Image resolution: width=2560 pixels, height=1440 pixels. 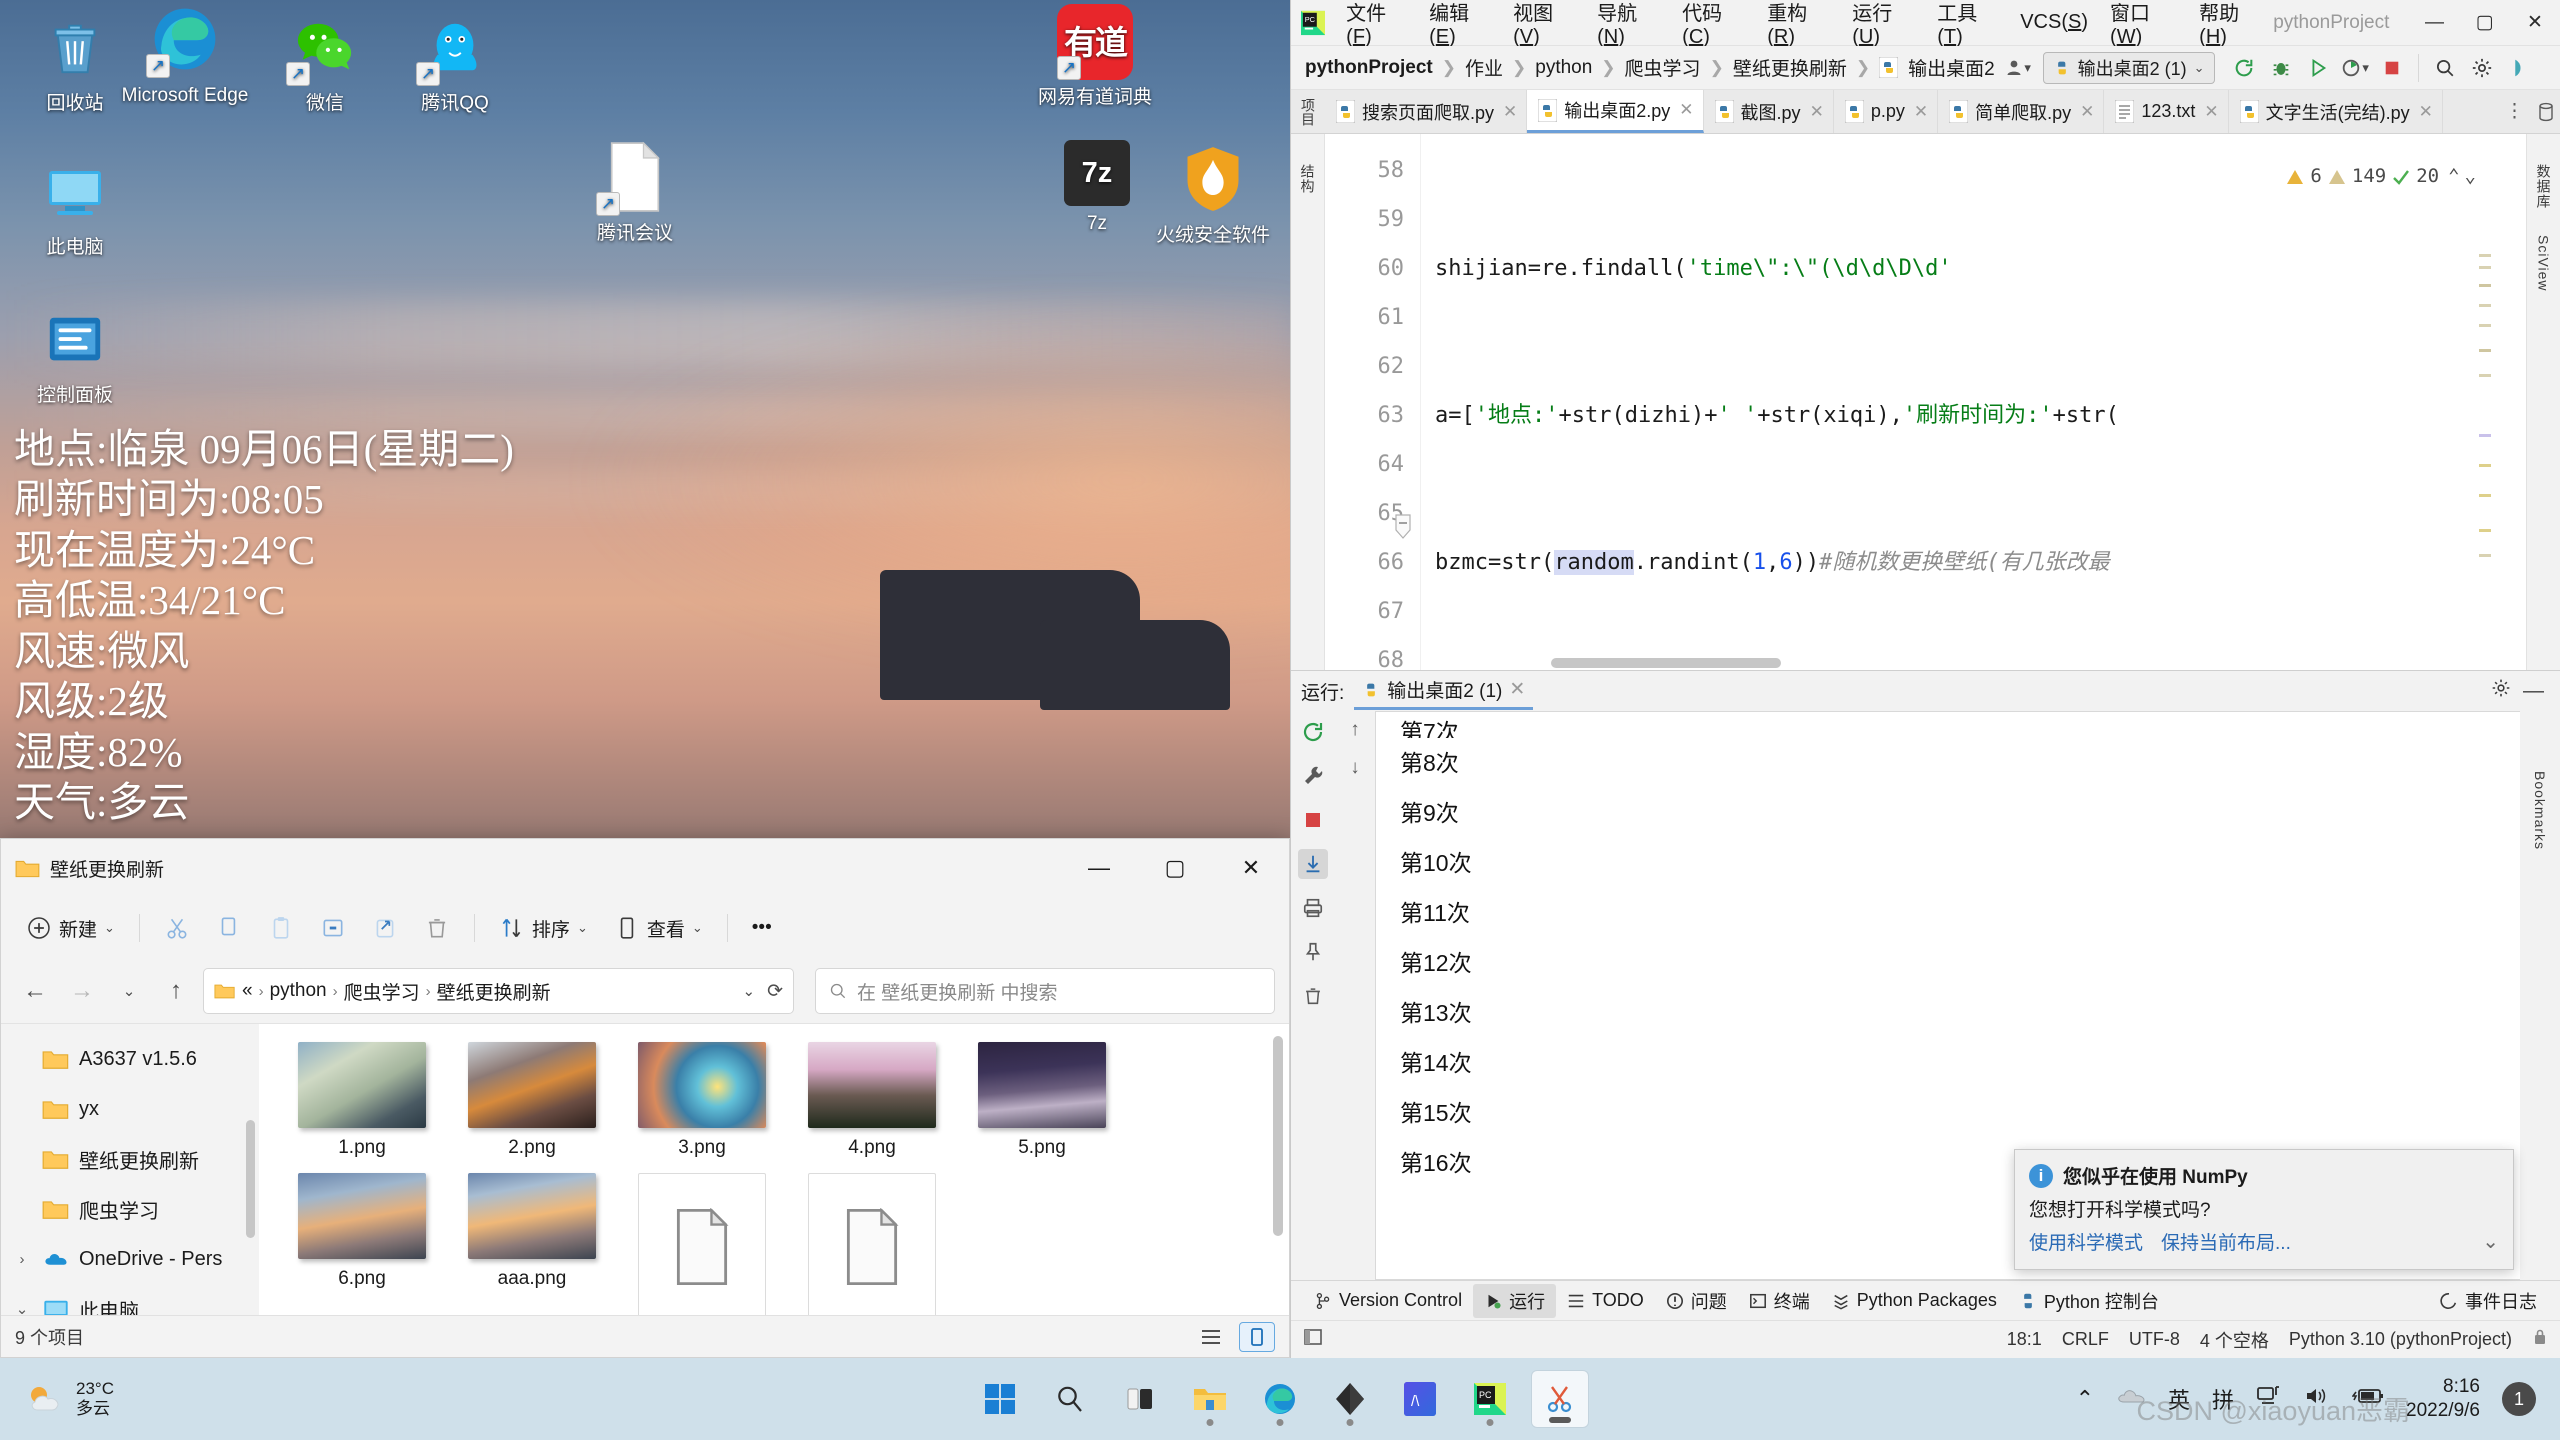 What do you see at coordinates (2540, 1339) in the screenshot?
I see `lock-icon` at bounding box center [2540, 1339].